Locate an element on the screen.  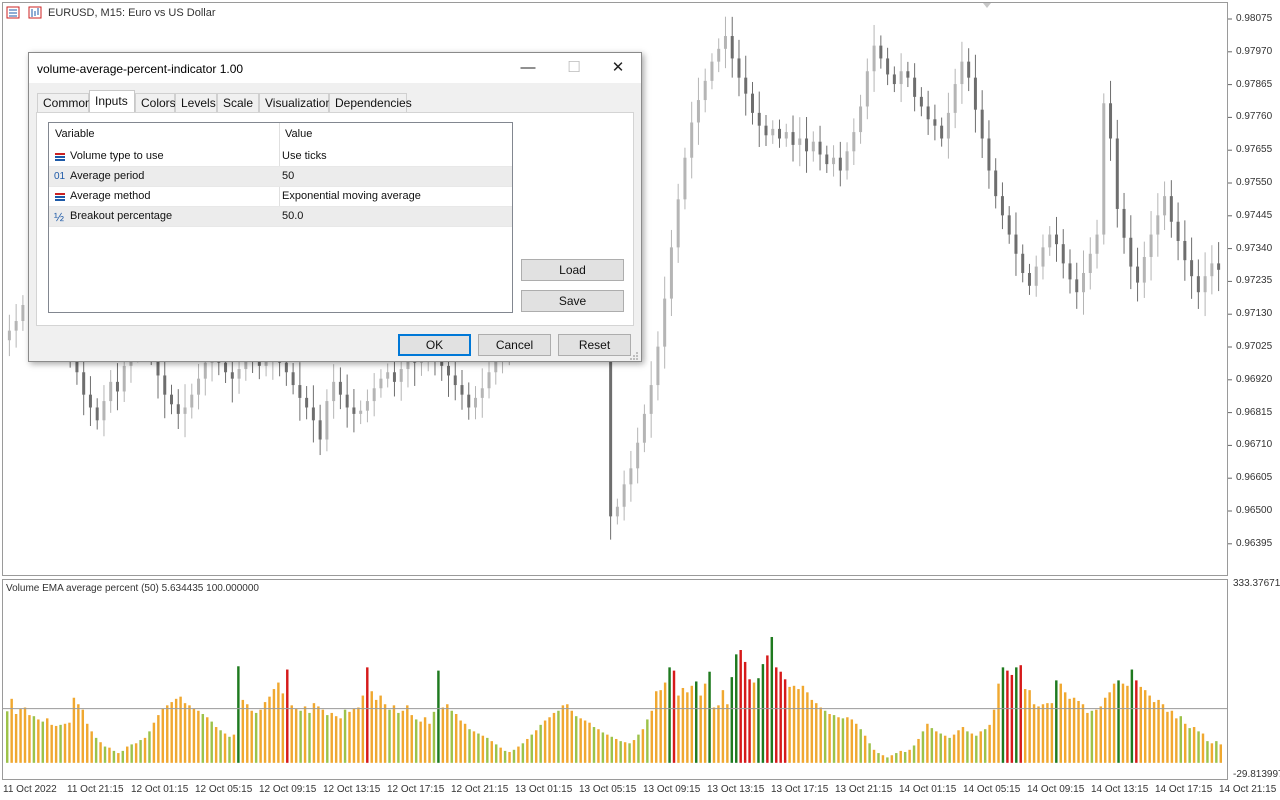
minimize-button: — is located at coordinates (528, 68).